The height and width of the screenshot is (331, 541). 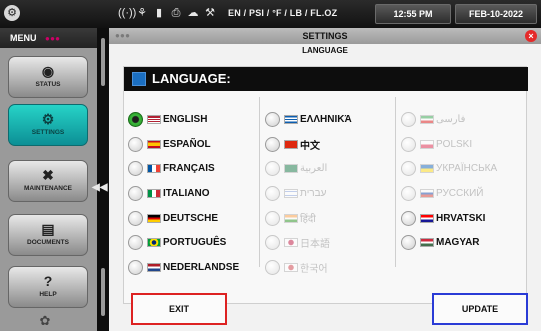 What do you see at coordinates (176, 13) in the screenshot?
I see `print-icon: ⎙` at bounding box center [176, 13].